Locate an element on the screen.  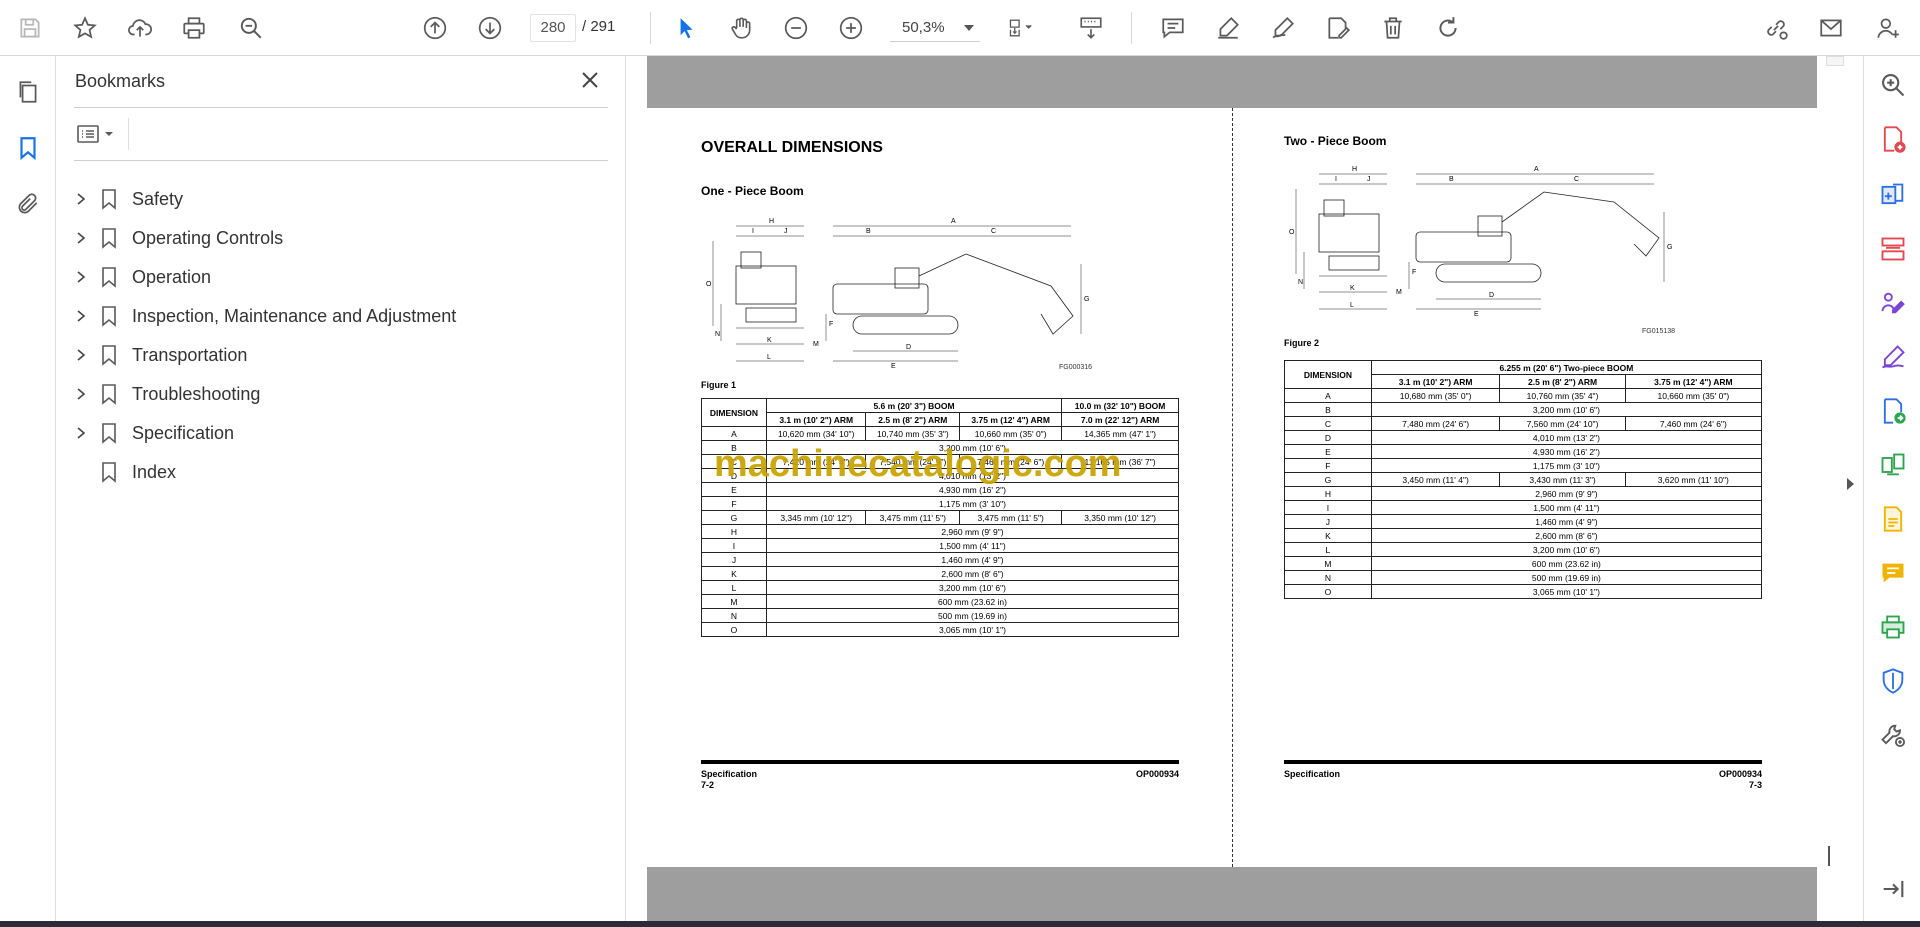
table-cell: 5.6 m (20' 3") BOOM is located at coordinates (914, 405).